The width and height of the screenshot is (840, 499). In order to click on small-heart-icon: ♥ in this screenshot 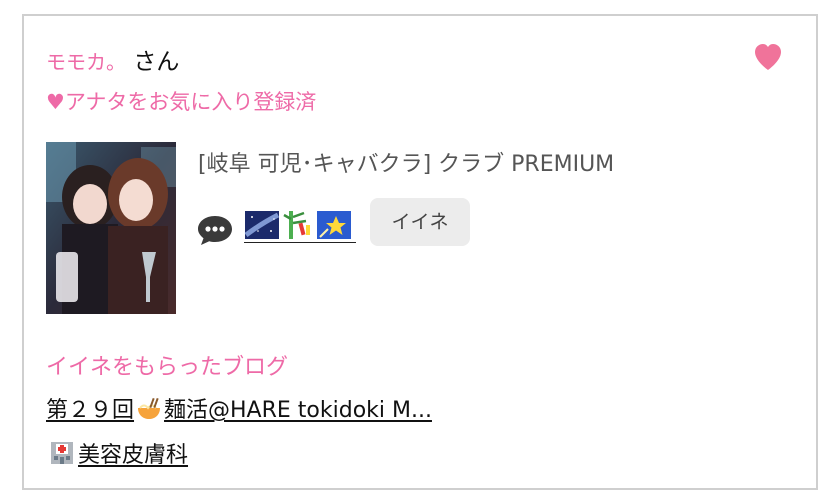, I will do `click(55, 102)`.